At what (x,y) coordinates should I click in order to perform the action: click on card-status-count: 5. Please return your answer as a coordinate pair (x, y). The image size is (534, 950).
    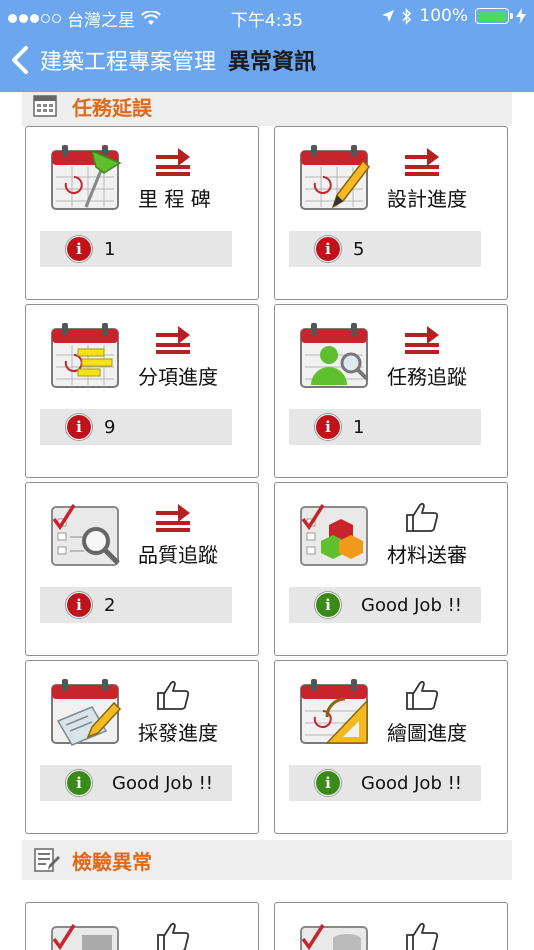
    Looking at the image, I should click on (359, 249).